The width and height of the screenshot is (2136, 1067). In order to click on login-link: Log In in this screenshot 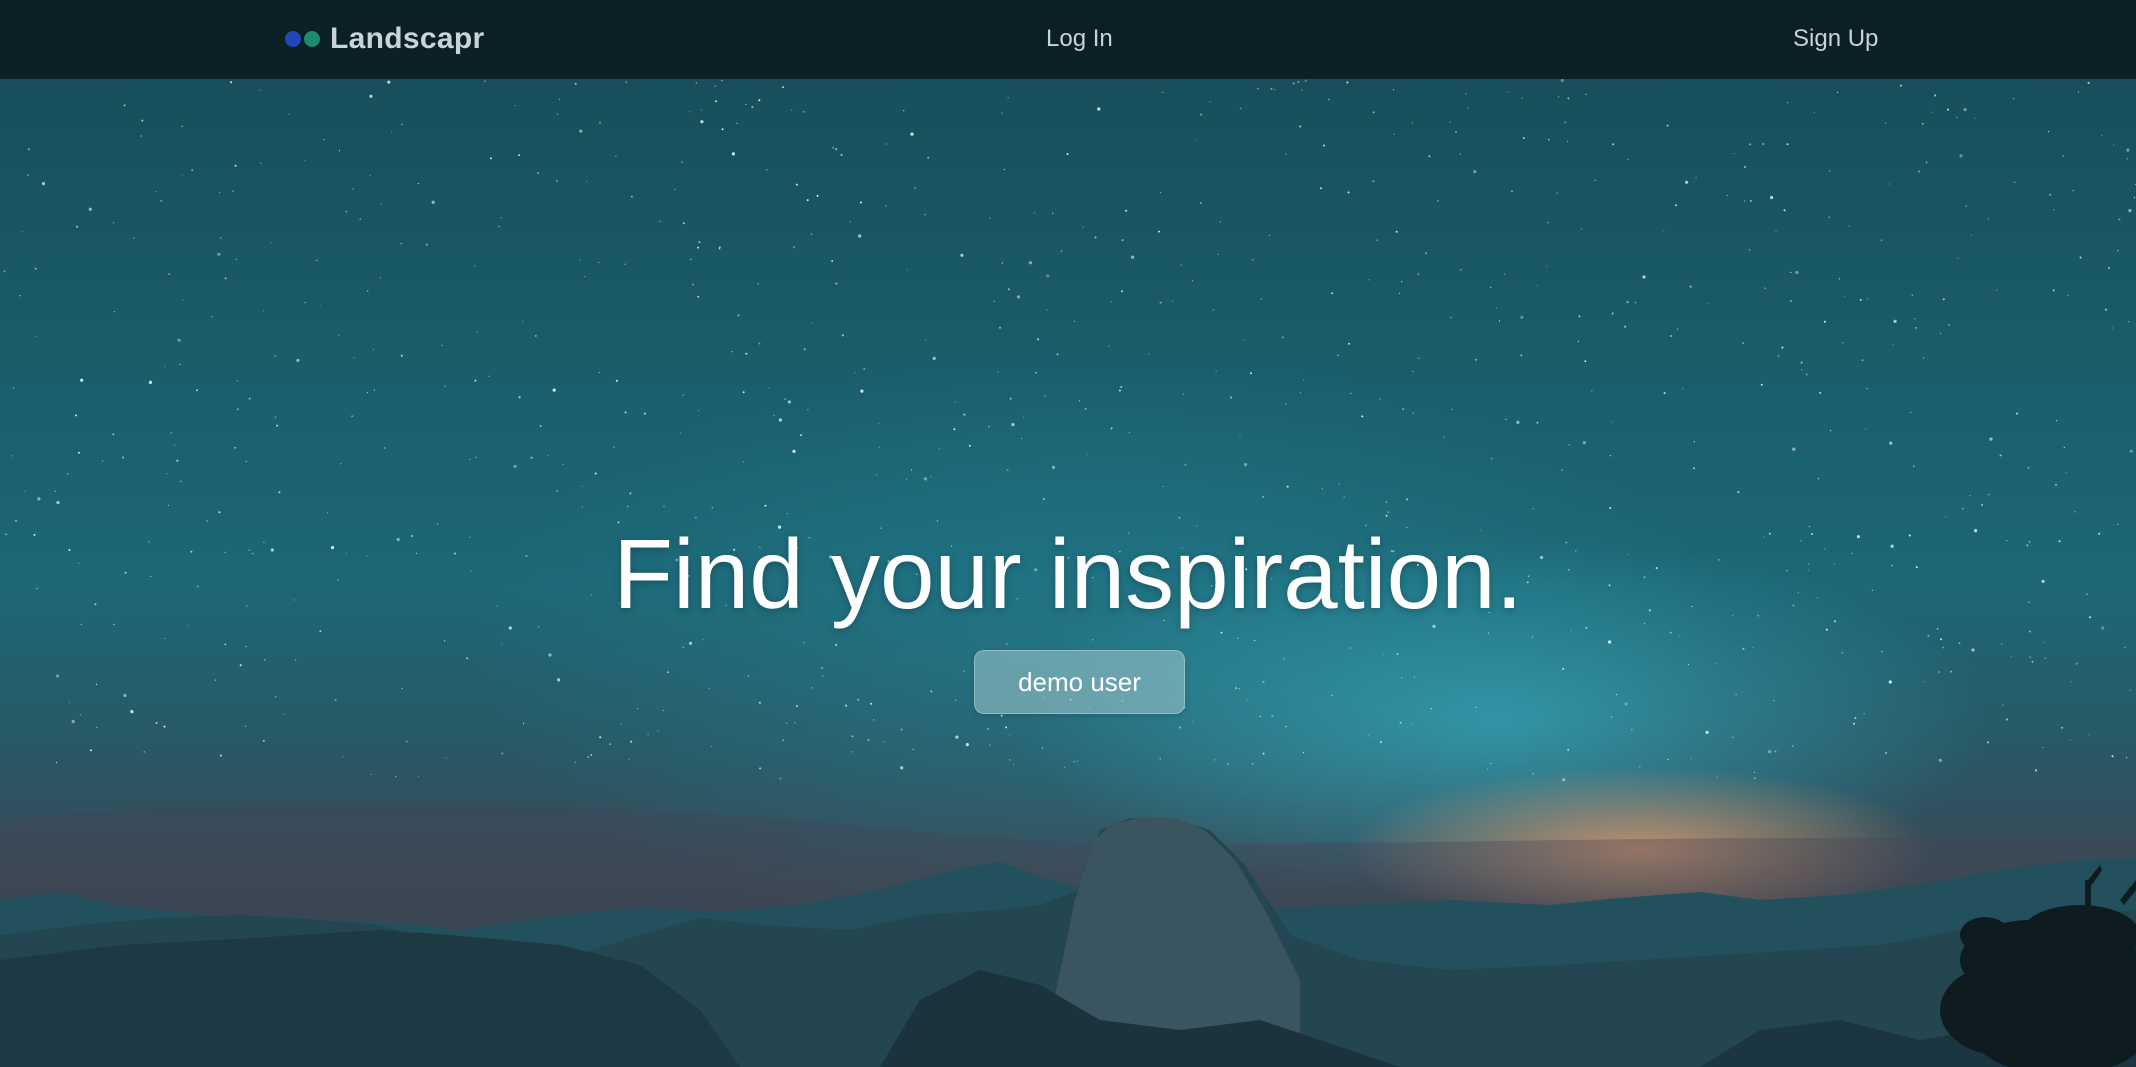, I will do `click(1079, 39)`.